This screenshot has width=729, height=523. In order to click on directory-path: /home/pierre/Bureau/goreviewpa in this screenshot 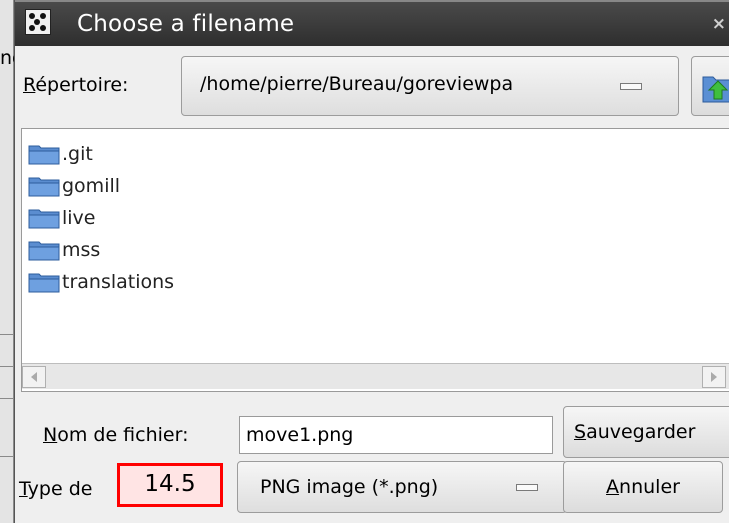, I will do `click(357, 84)`.